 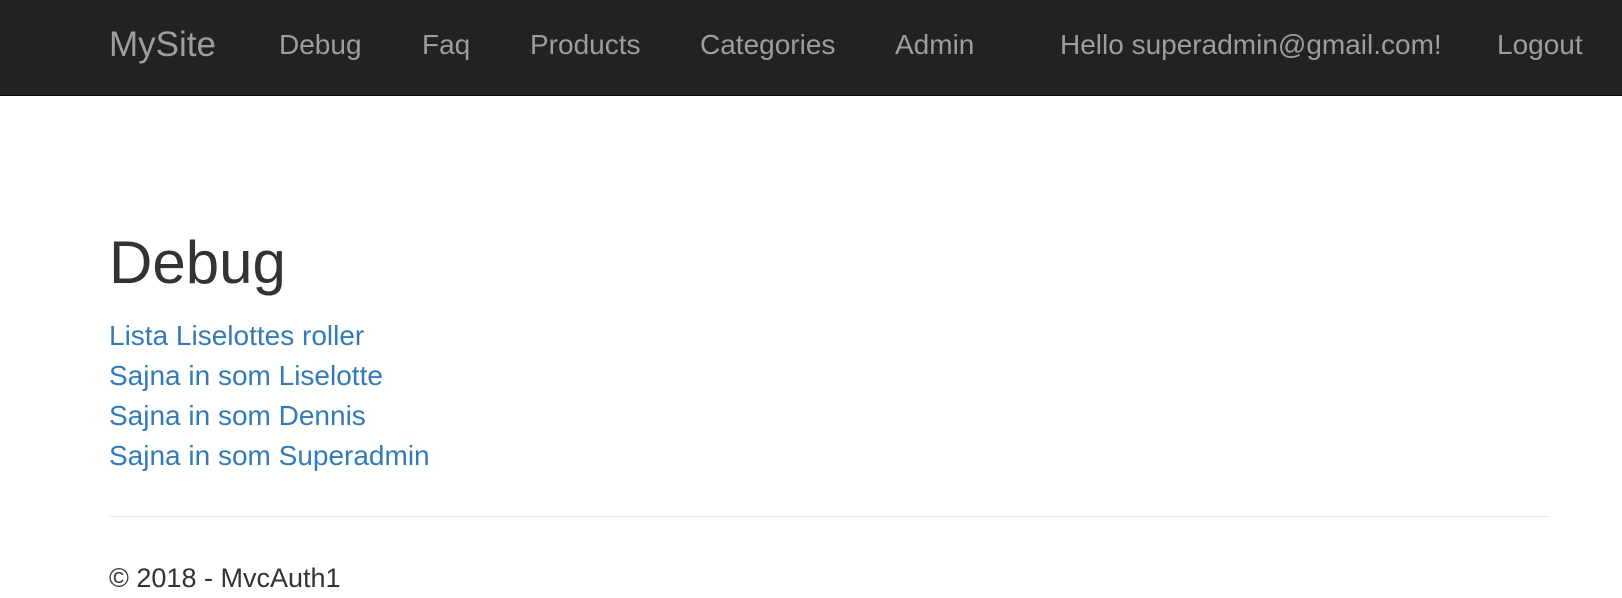 I want to click on nav-item-products: Products, so click(x=585, y=48).